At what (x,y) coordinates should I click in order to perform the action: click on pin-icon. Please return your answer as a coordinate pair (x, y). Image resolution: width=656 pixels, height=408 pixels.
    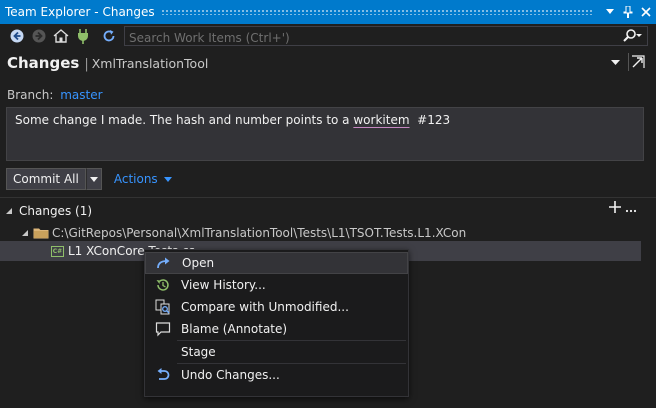
    Looking at the image, I should click on (628, 12).